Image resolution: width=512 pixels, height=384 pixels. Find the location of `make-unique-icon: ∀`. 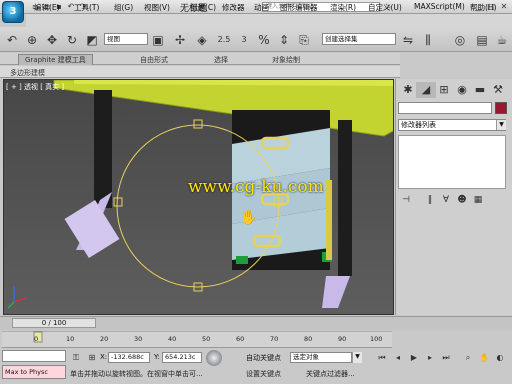

make-unique-icon: ∀ is located at coordinates (446, 200).